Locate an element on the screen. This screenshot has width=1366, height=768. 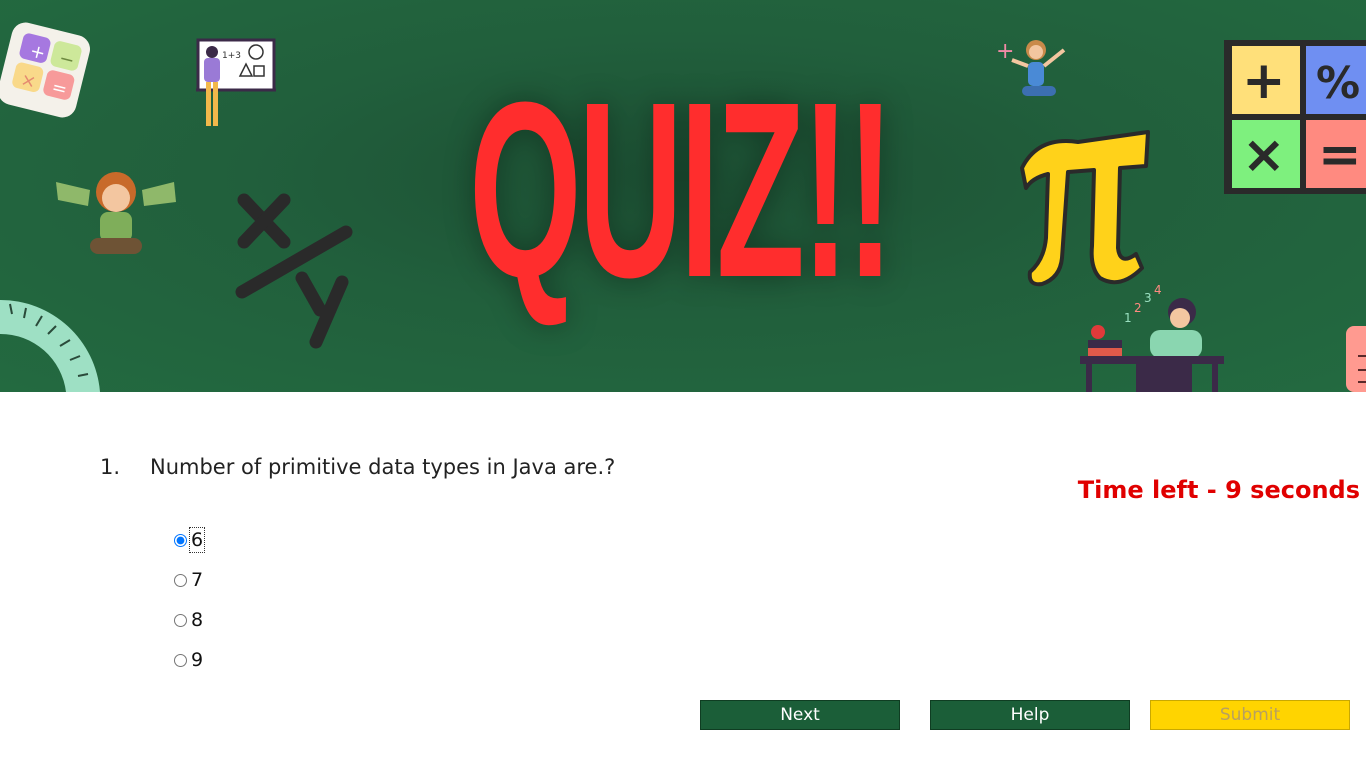
quiz-title: QUIZ!! is located at coordinates (681, 189).